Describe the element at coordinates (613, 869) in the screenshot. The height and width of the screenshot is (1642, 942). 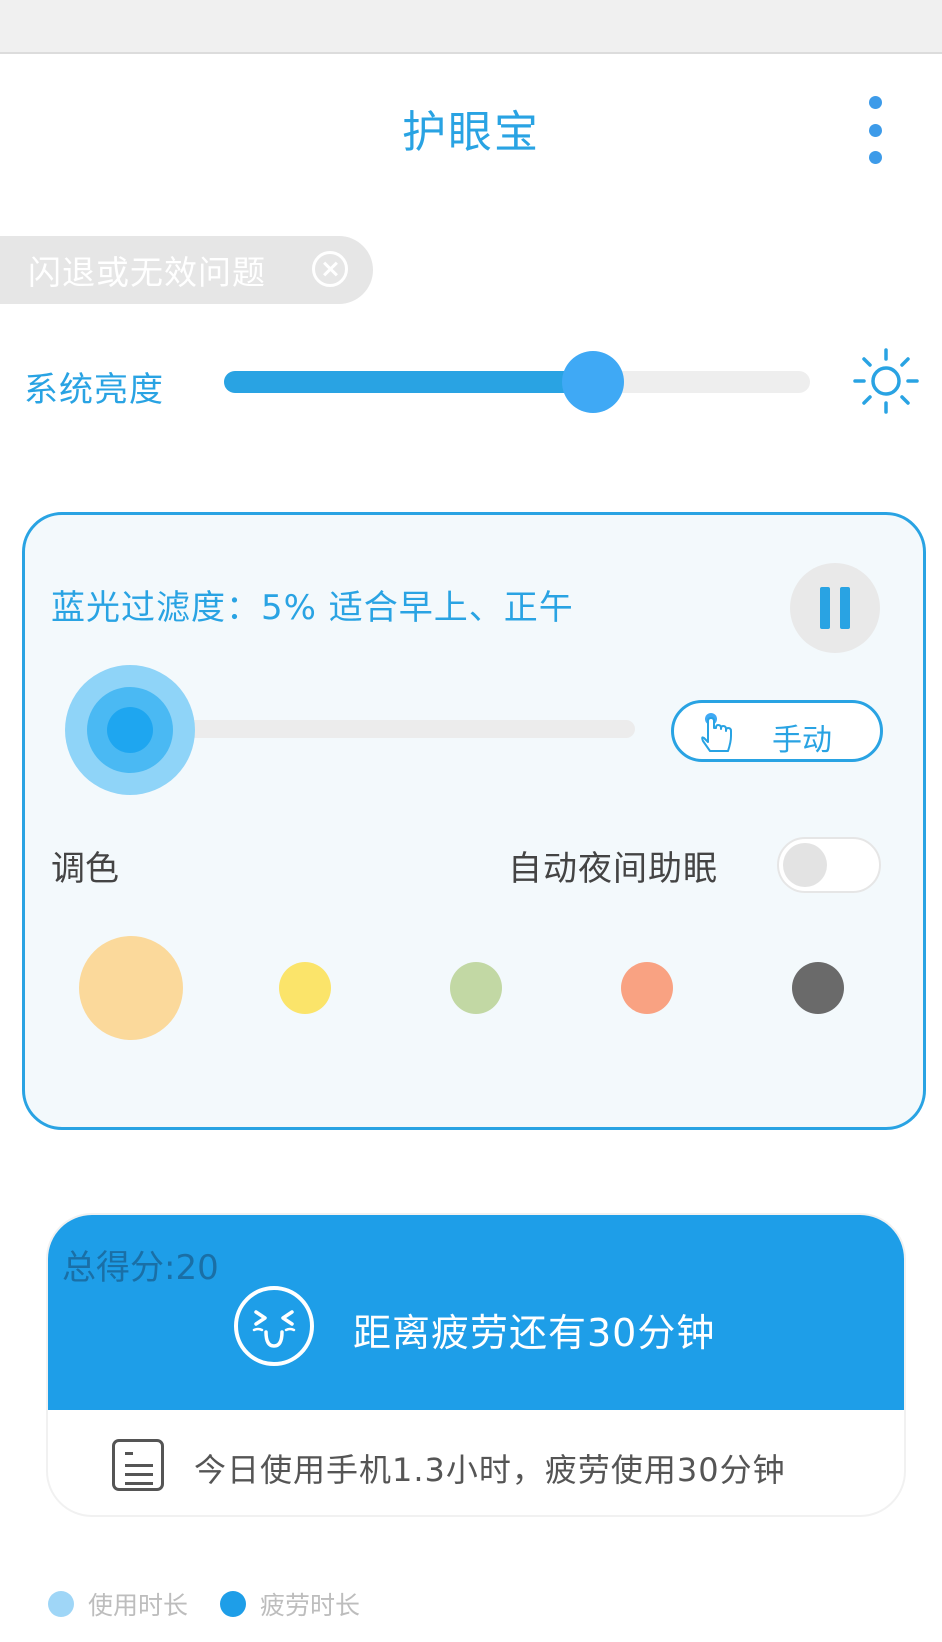
I see `auto-night-label: 自动夜间助眠` at that location.